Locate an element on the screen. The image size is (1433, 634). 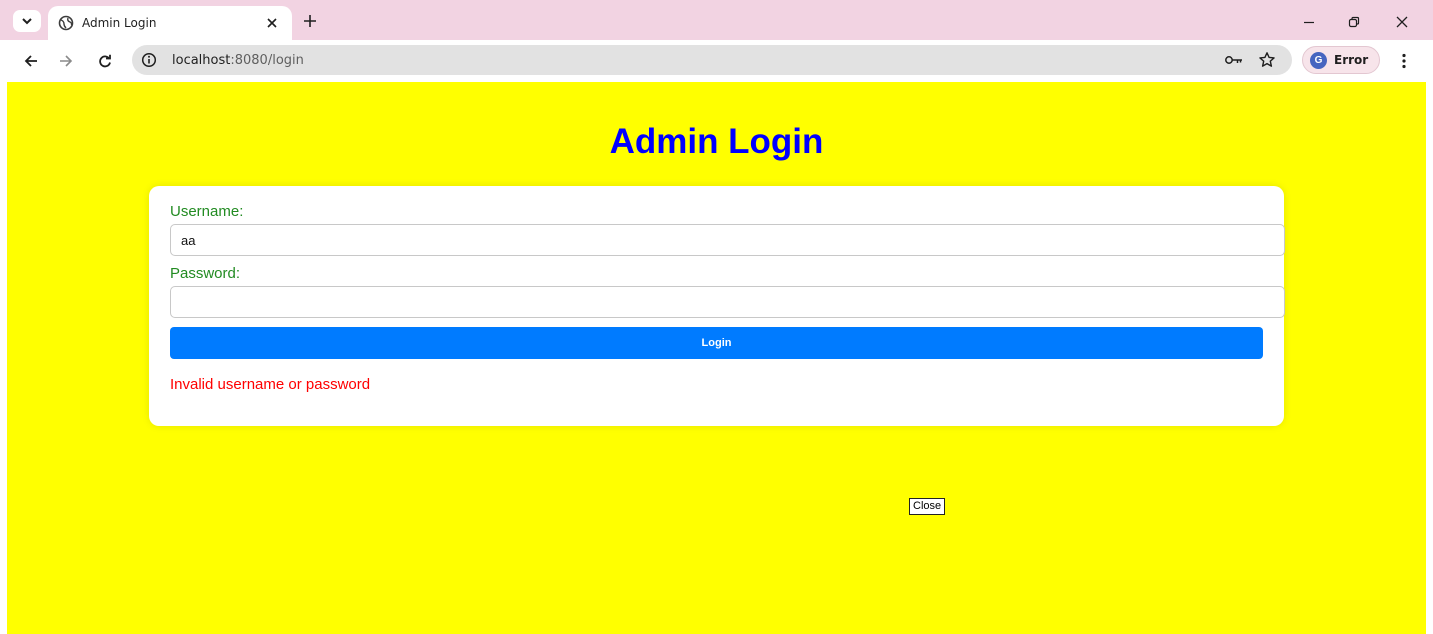
info-icon is located at coordinates (149, 60).